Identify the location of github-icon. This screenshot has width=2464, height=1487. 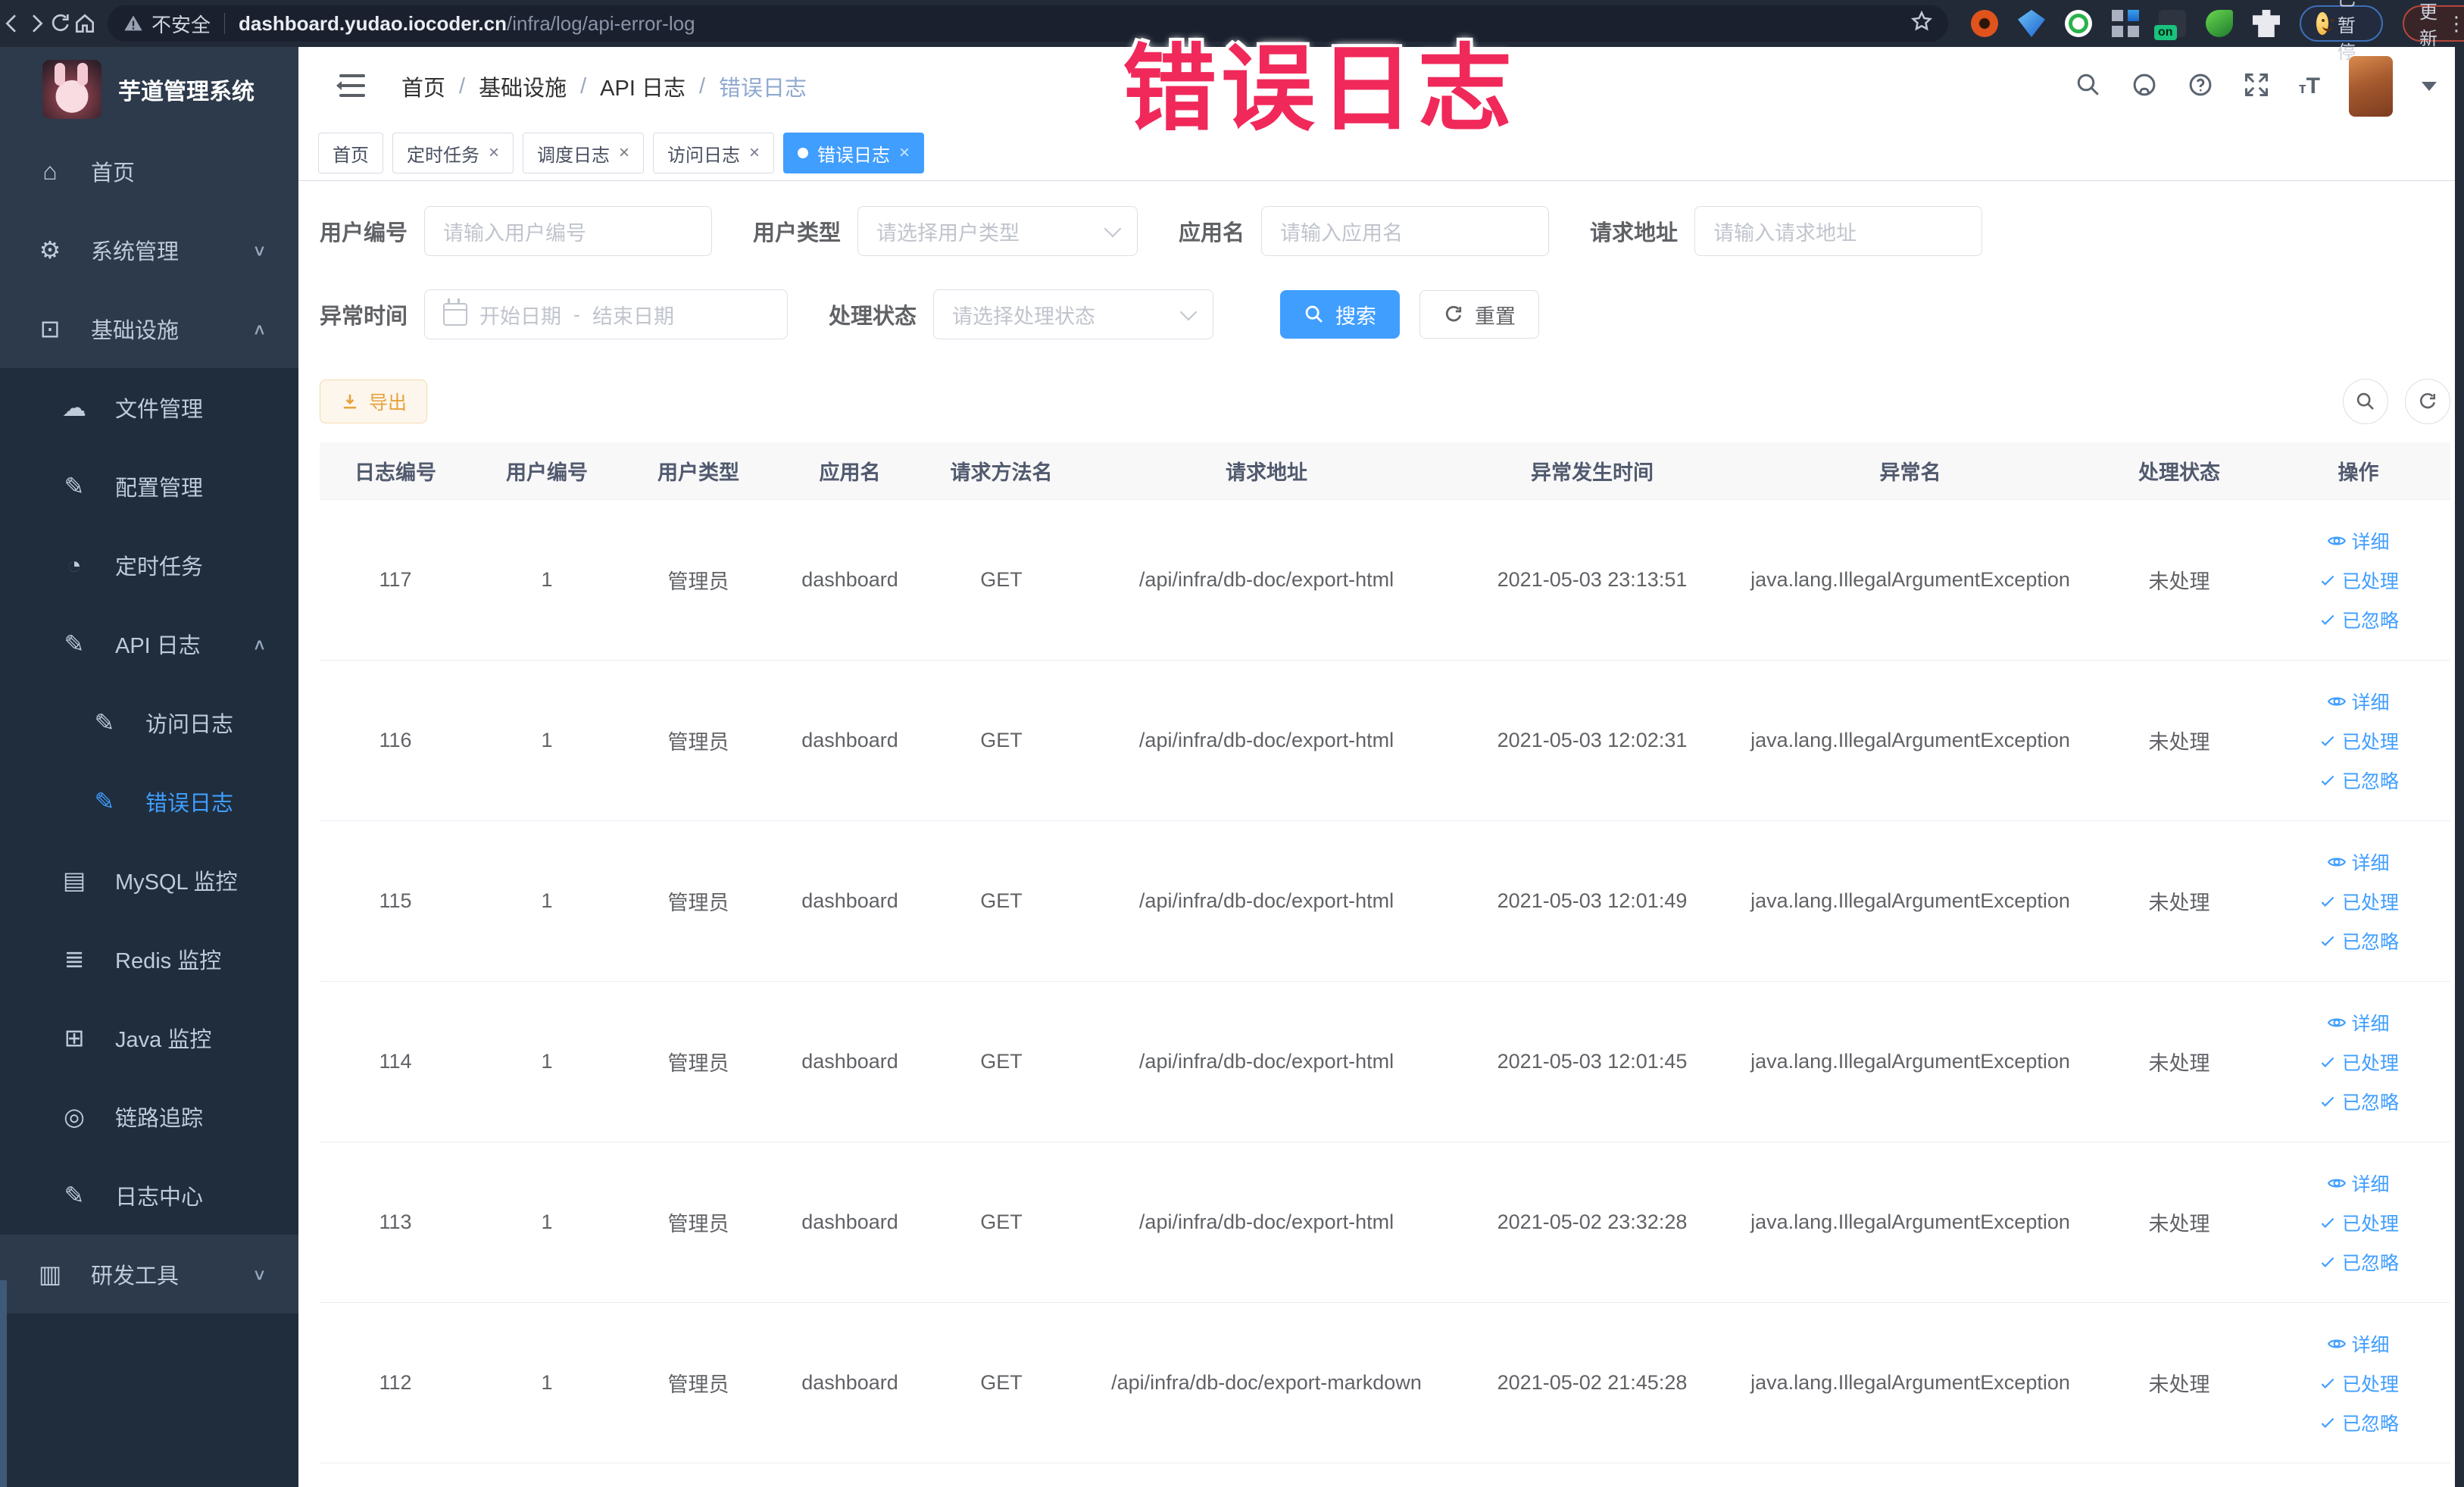
(2144, 86).